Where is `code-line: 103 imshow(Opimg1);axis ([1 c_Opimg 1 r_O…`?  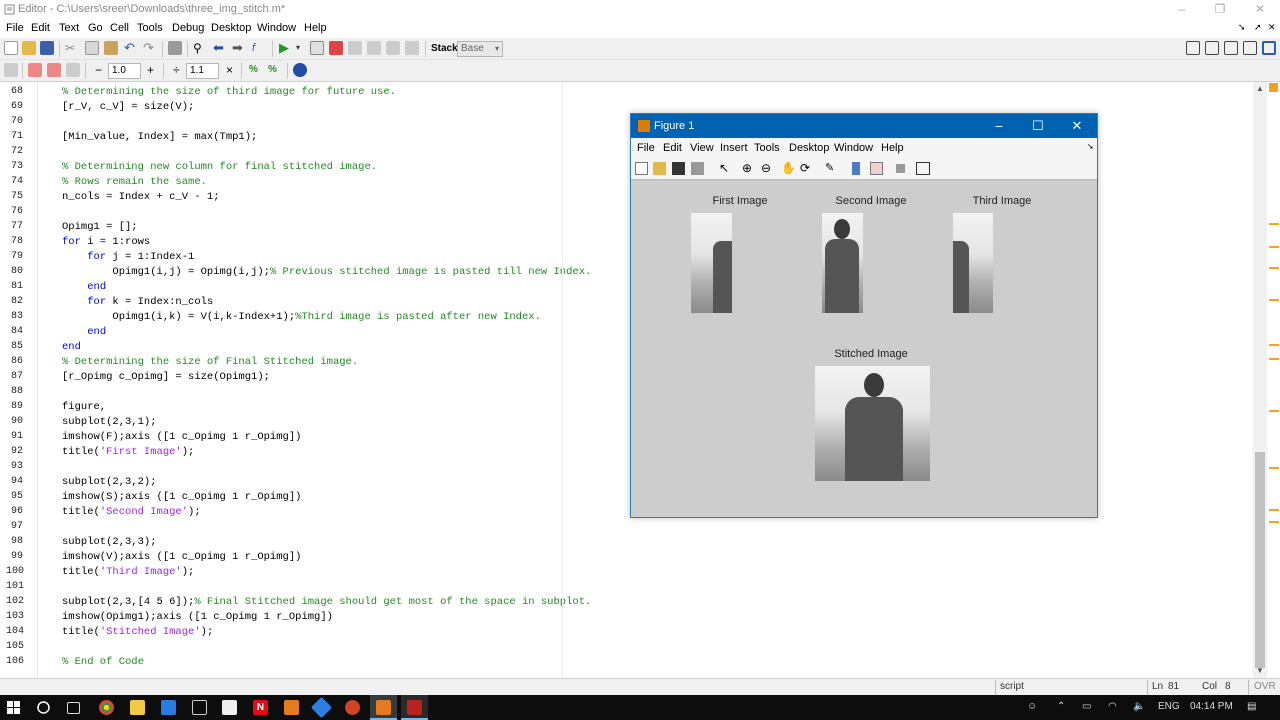
code-line: 103 imshow(Opimg1);axis ([1 c_Opimg 1 r_O… is located at coordinates (633, 618).